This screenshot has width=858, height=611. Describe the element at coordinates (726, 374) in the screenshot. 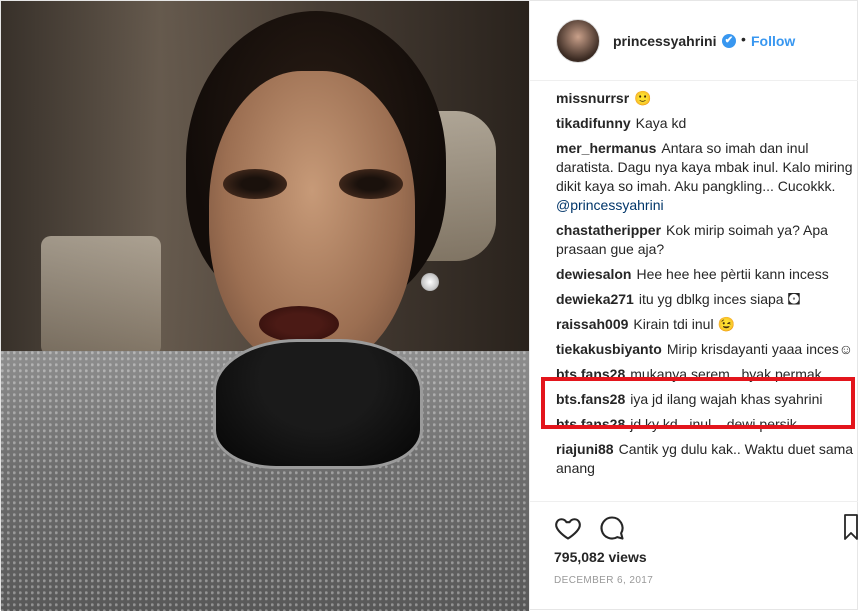

I see `comment-text: mukanya serem.. byak permak` at that location.